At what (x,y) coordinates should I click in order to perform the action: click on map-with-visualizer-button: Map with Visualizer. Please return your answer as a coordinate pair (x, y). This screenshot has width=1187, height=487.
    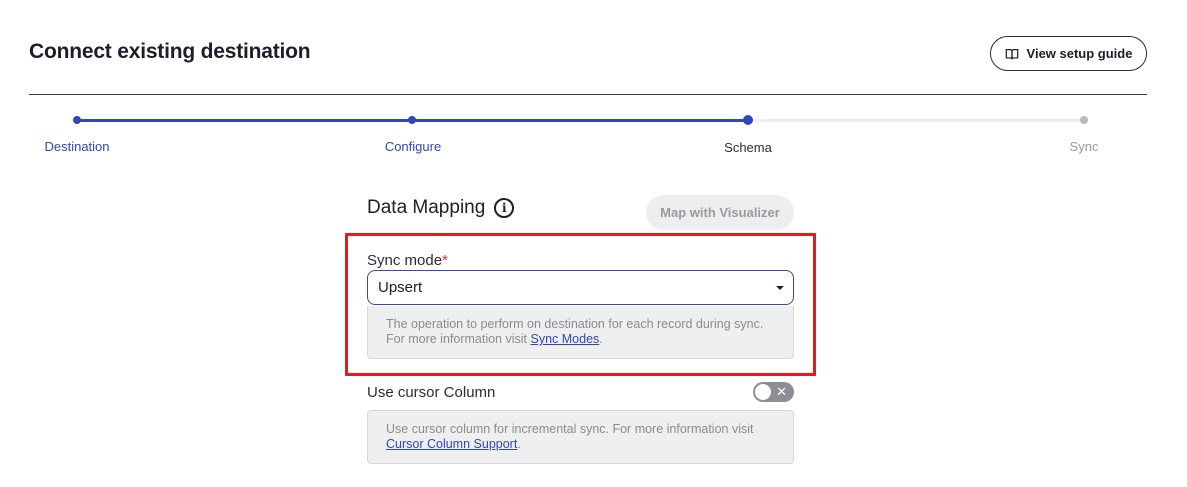
    Looking at the image, I should click on (720, 212).